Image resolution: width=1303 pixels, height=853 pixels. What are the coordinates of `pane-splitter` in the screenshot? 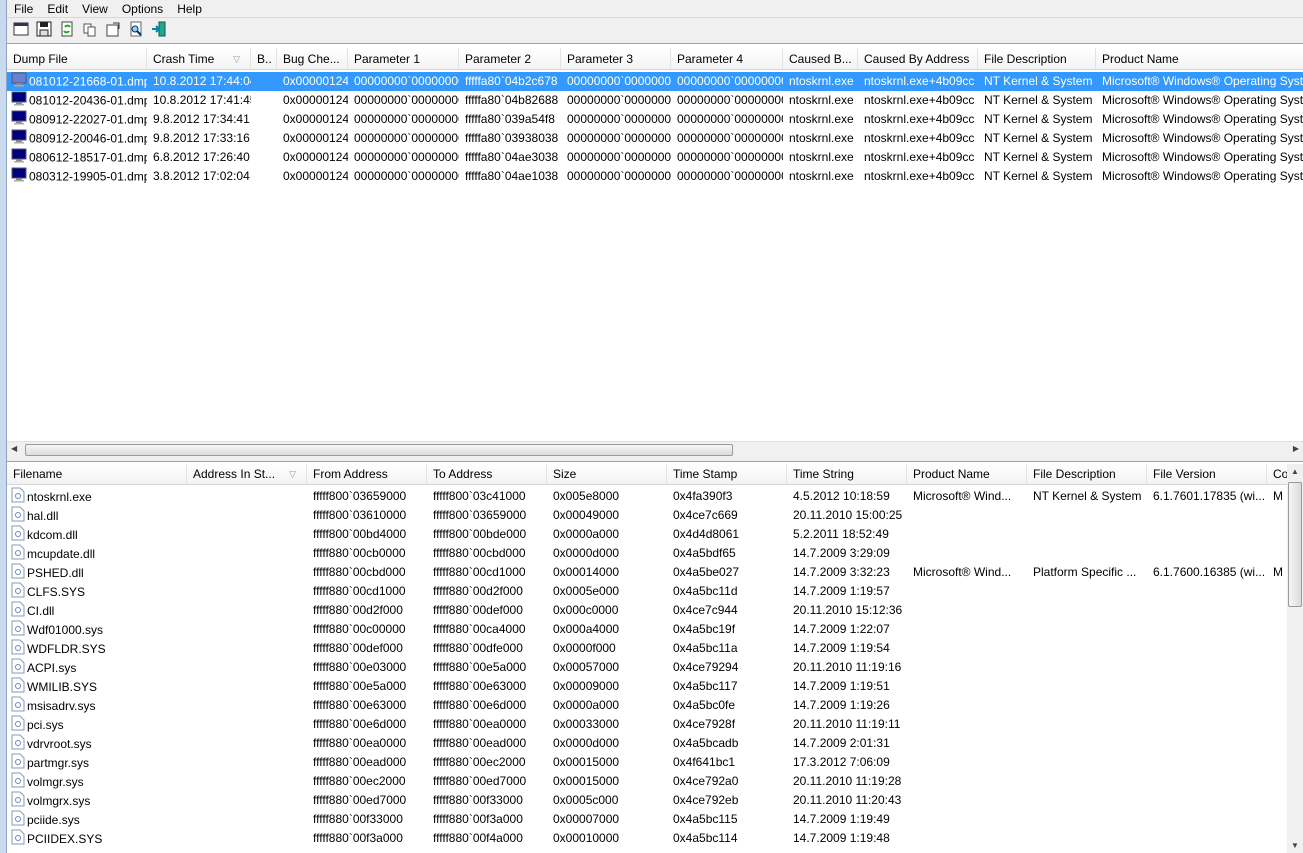 It's located at (655, 459).